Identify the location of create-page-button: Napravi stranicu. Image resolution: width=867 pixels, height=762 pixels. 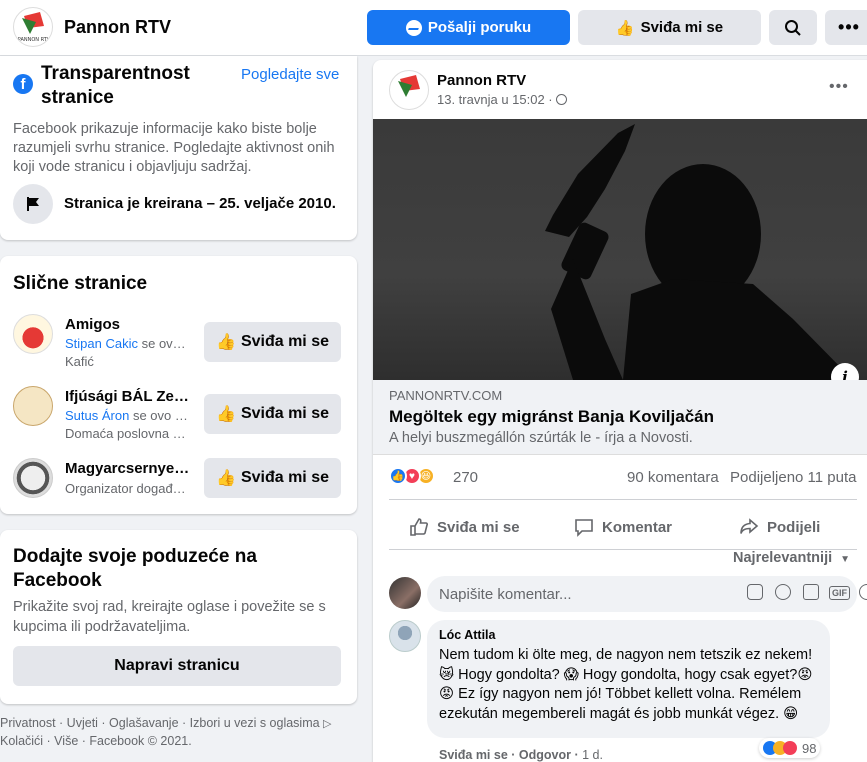
(177, 666).